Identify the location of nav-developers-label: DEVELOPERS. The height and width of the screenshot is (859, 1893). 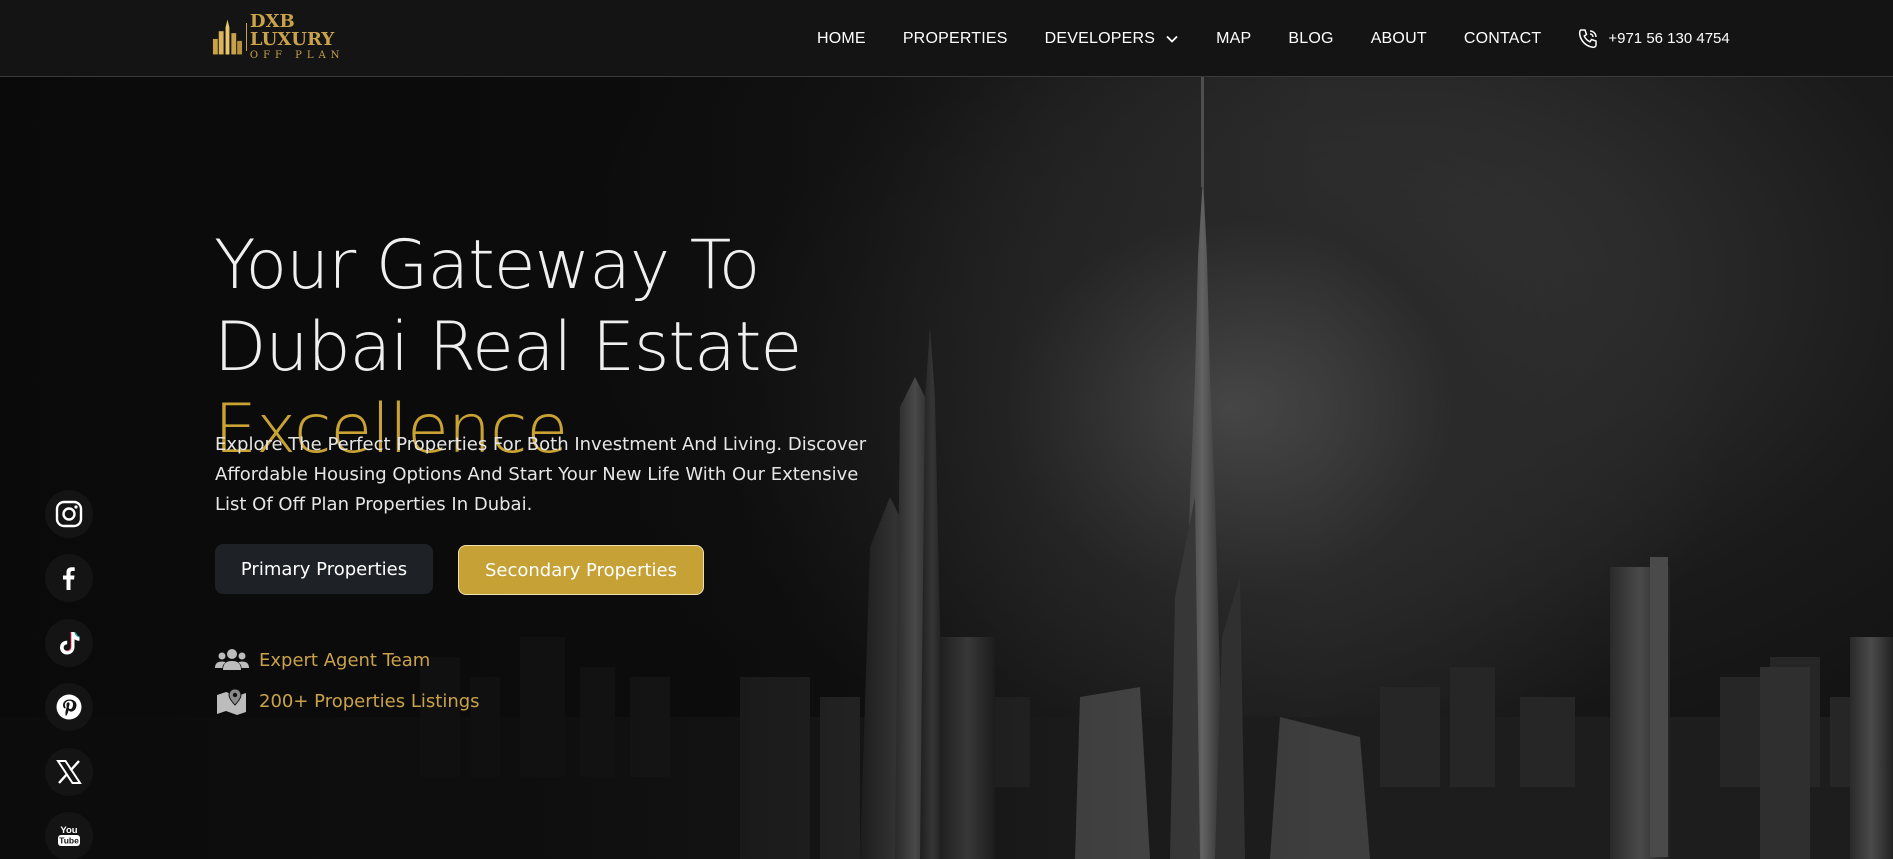
(1100, 38).